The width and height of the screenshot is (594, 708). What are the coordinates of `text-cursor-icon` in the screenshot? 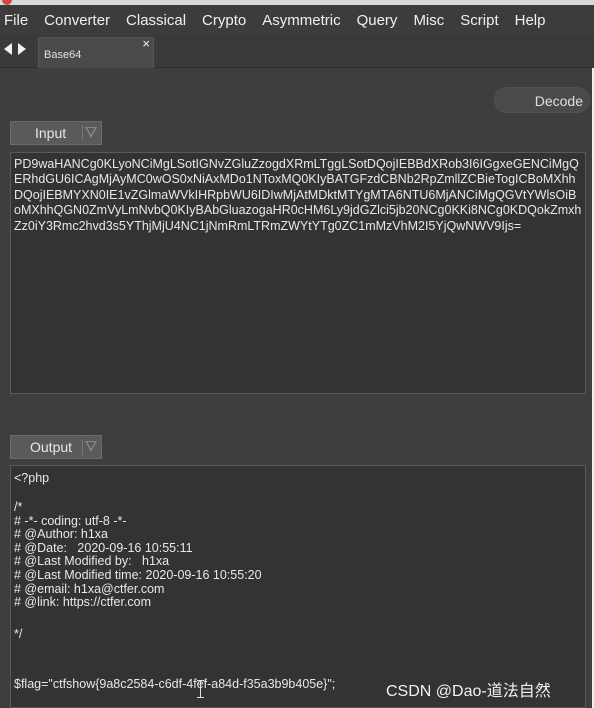 It's located at (201, 689).